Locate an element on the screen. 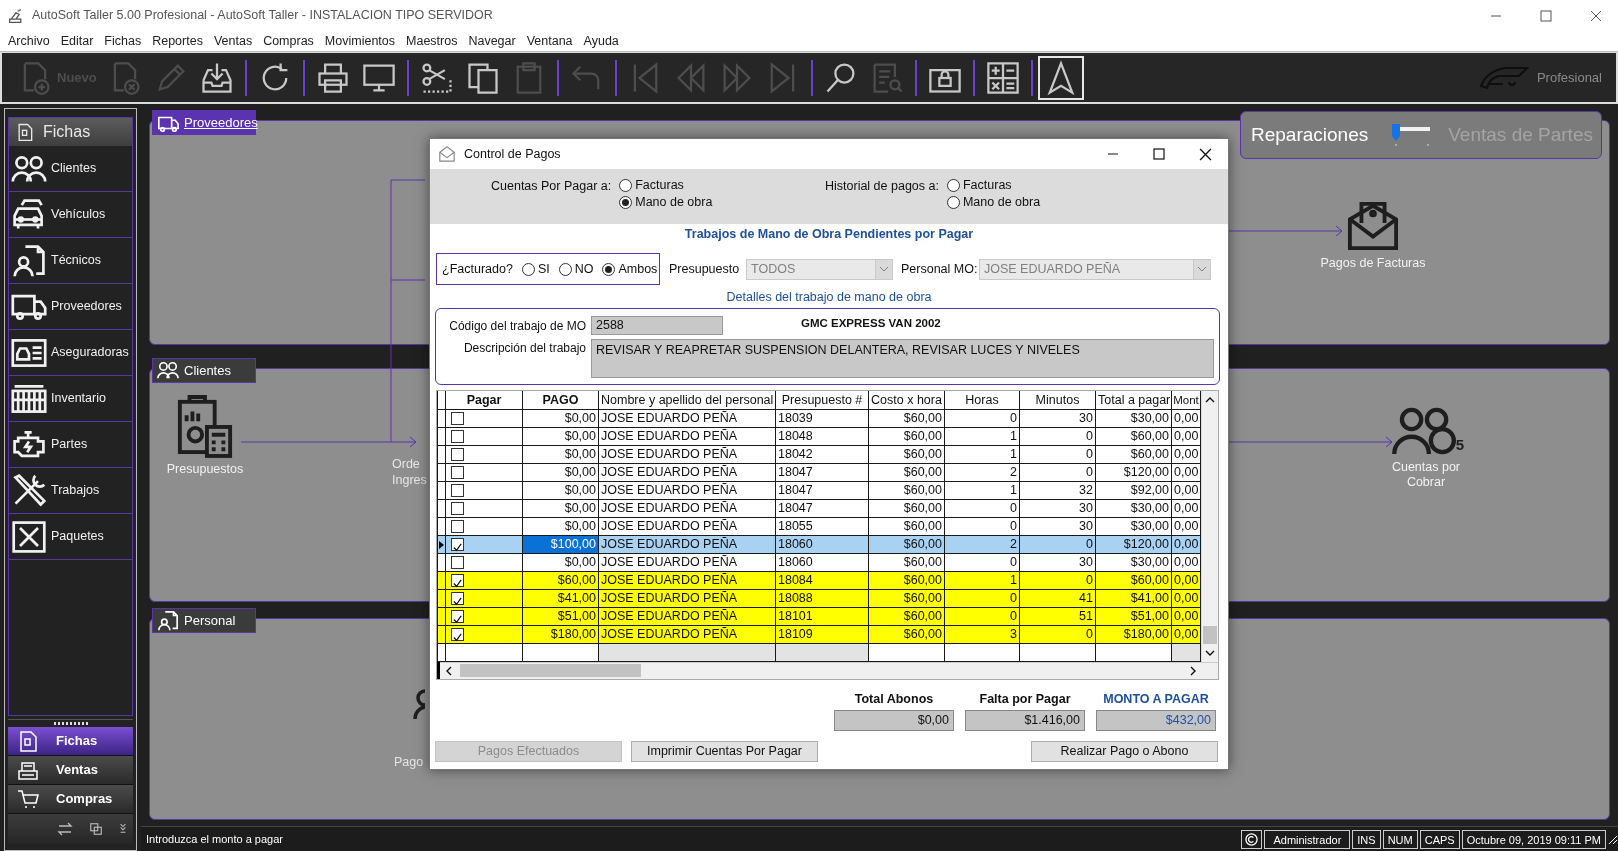 The image size is (1618, 851). action-button: Realizar Pago o Abono is located at coordinates (1124, 751).